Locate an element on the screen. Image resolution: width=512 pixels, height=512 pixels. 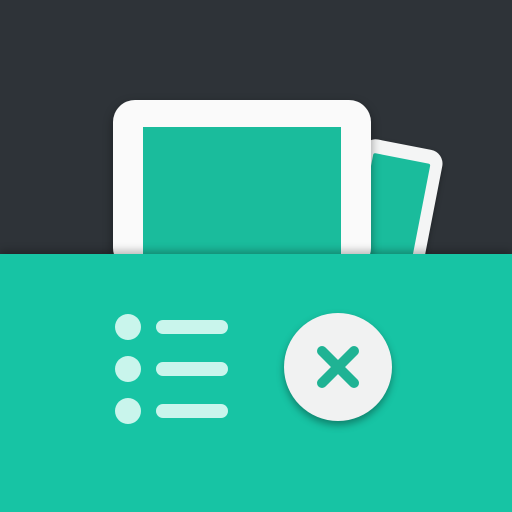
close-icon is located at coordinates (338, 367).